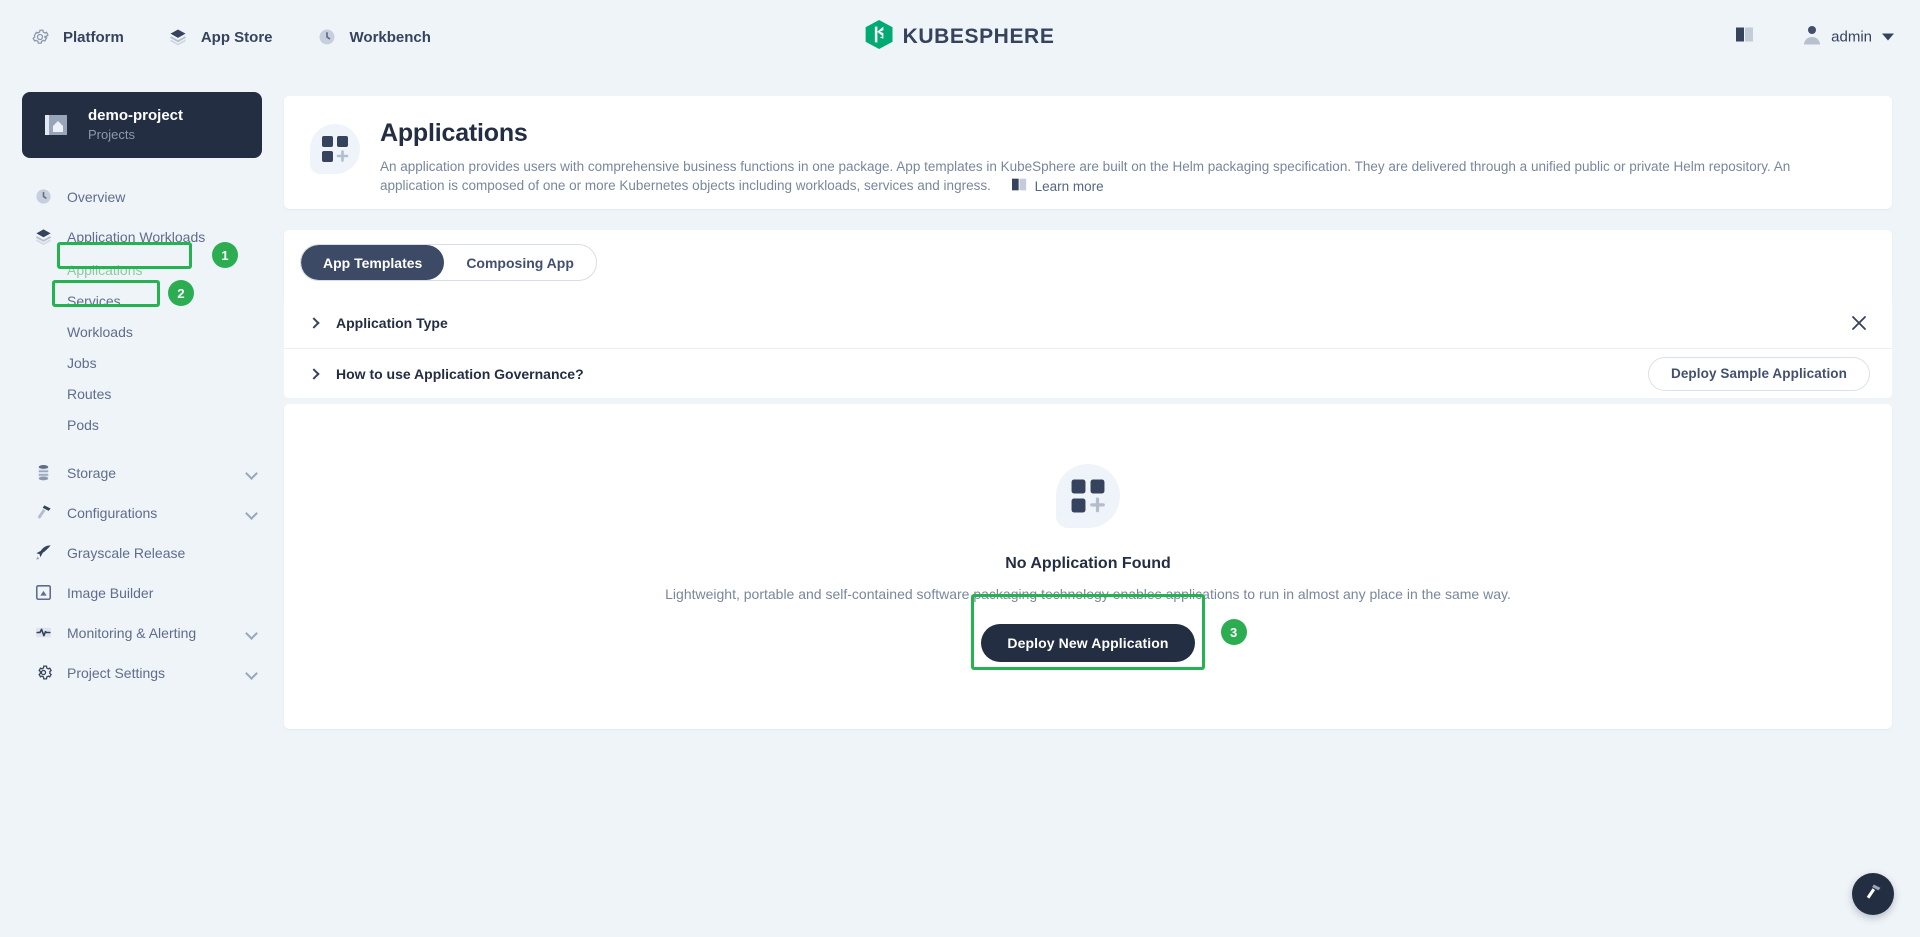 This screenshot has height=937, width=1920. I want to click on sidebar-item-jobs: Jobs, so click(142, 362).